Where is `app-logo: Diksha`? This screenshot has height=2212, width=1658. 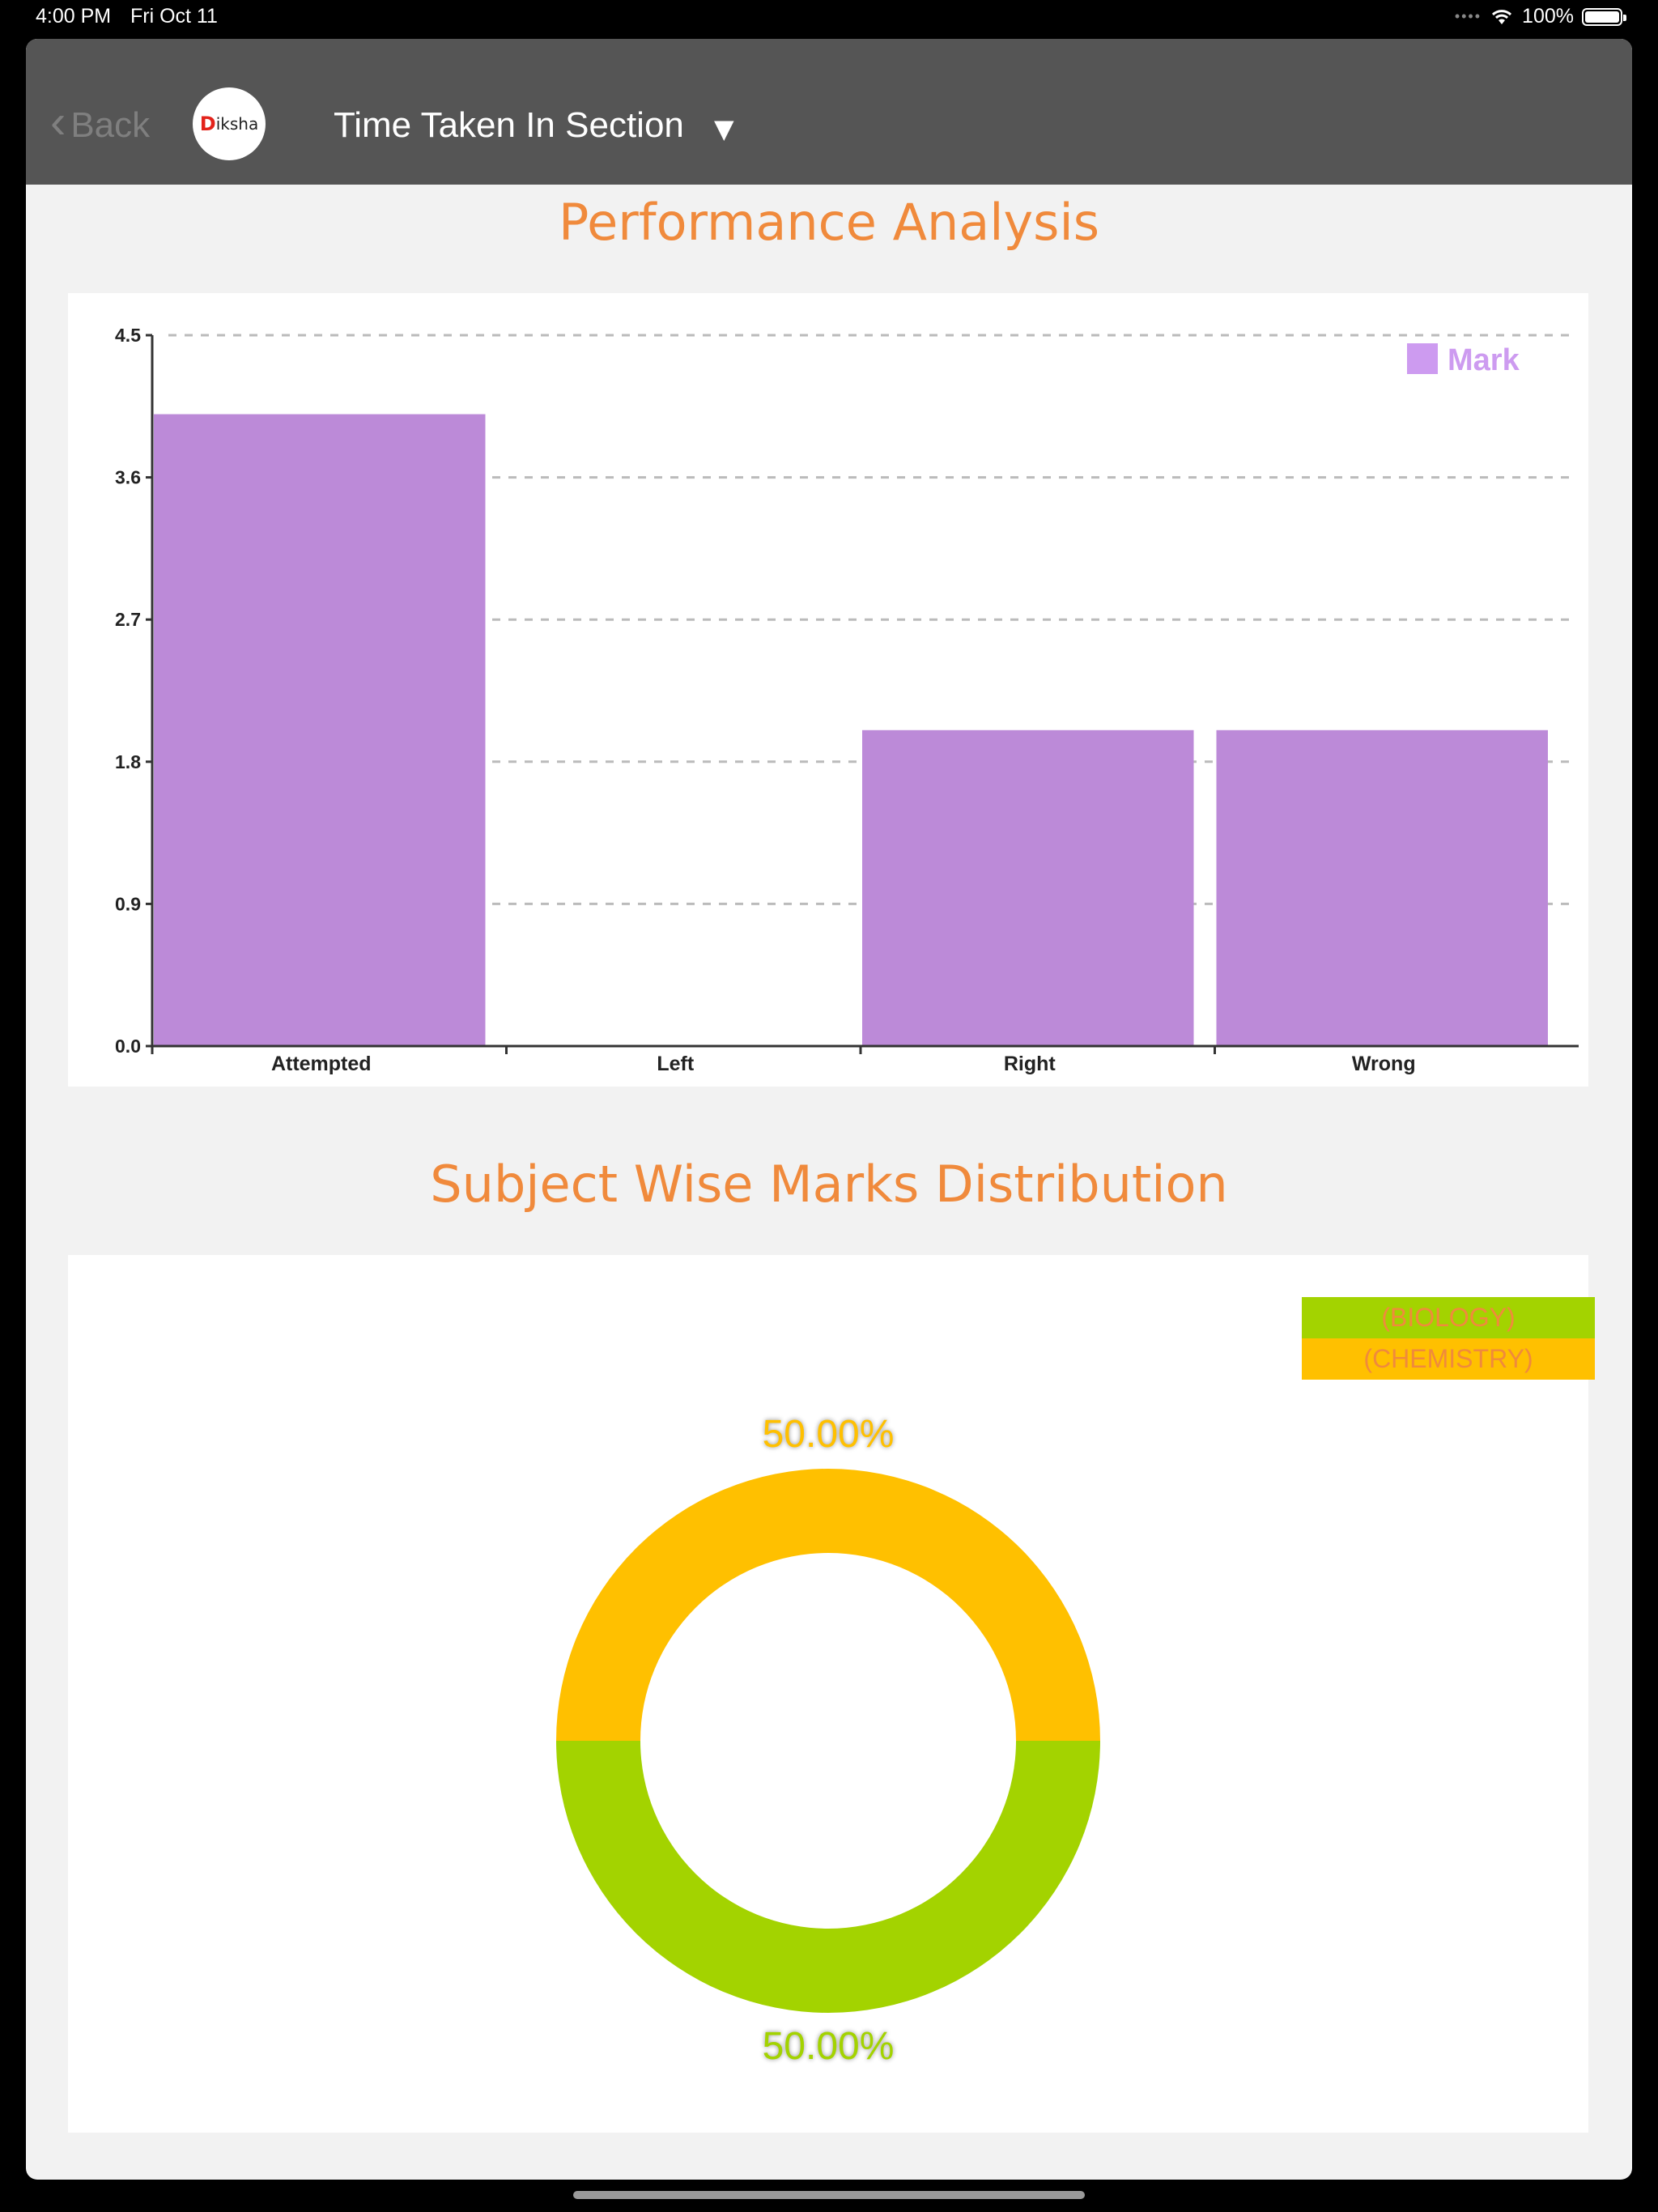
app-logo: Diksha is located at coordinates (229, 123).